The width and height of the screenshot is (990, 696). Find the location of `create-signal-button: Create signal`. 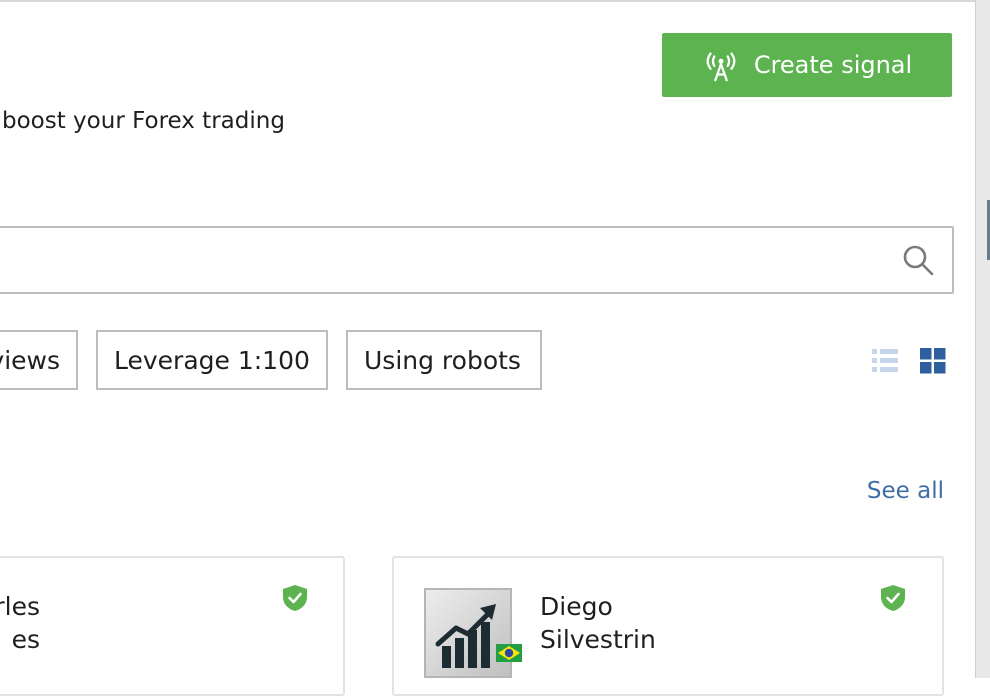

create-signal-button: Create signal is located at coordinates (807, 65).